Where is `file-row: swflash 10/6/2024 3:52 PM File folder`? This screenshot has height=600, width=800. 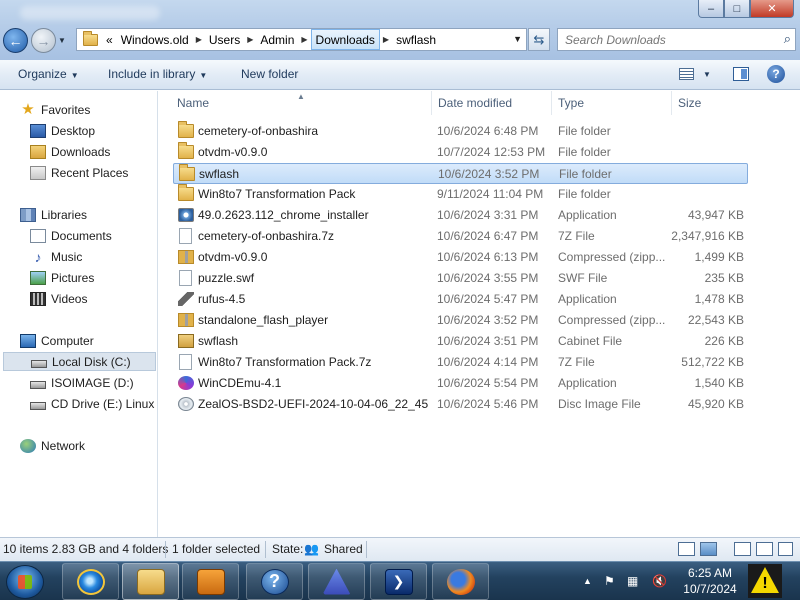 file-row: swflash 10/6/2024 3:52 PM File folder is located at coordinates (460, 173).